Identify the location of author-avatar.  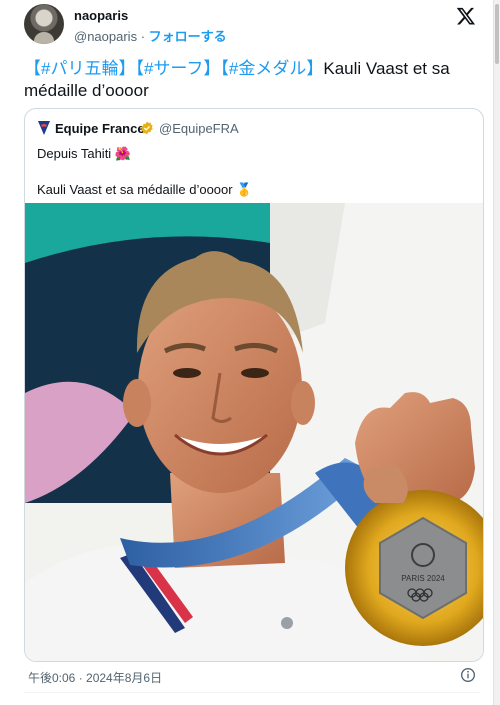
(44, 24).